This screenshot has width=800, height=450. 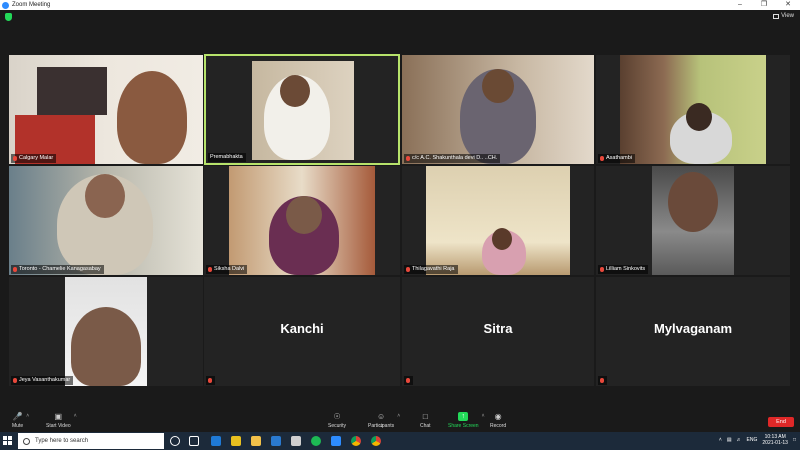 I want to click on video-options-caret: ˄, so click(x=75, y=416).